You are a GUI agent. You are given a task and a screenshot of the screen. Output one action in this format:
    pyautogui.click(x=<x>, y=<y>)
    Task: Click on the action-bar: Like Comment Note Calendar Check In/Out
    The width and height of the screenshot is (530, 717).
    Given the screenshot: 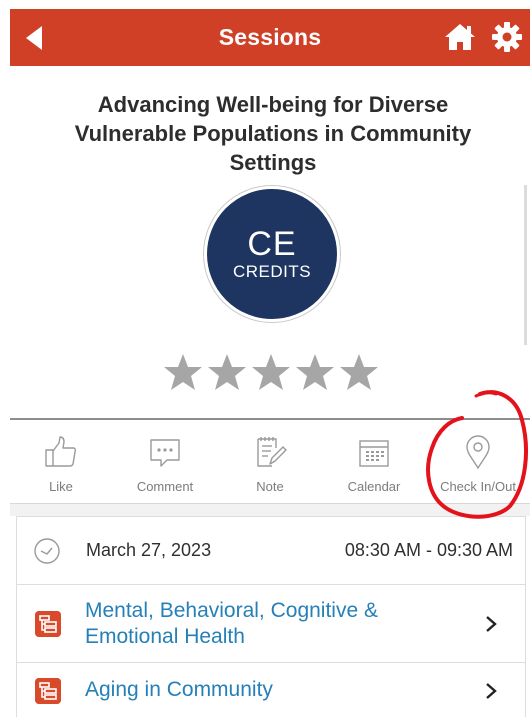 What is the action you would take?
    pyautogui.click(x=270, y=461)
    